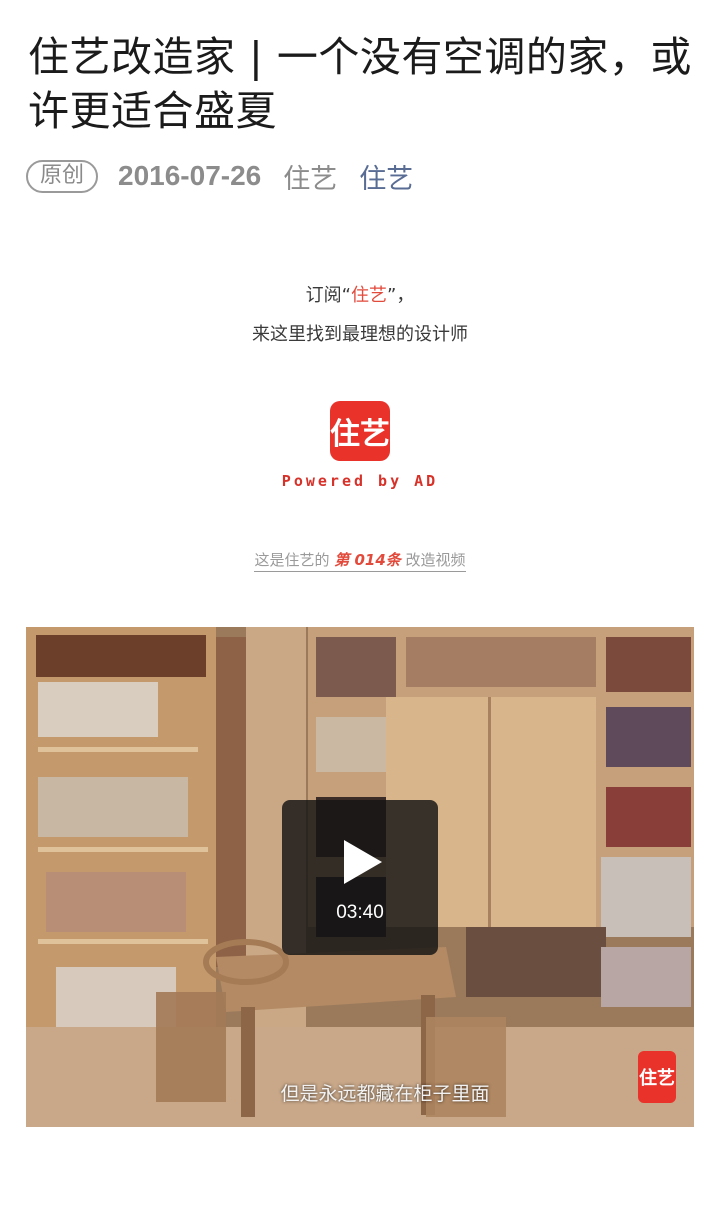 The image size is (720, 1208). I want to click on play-icon, so click(363, 862).